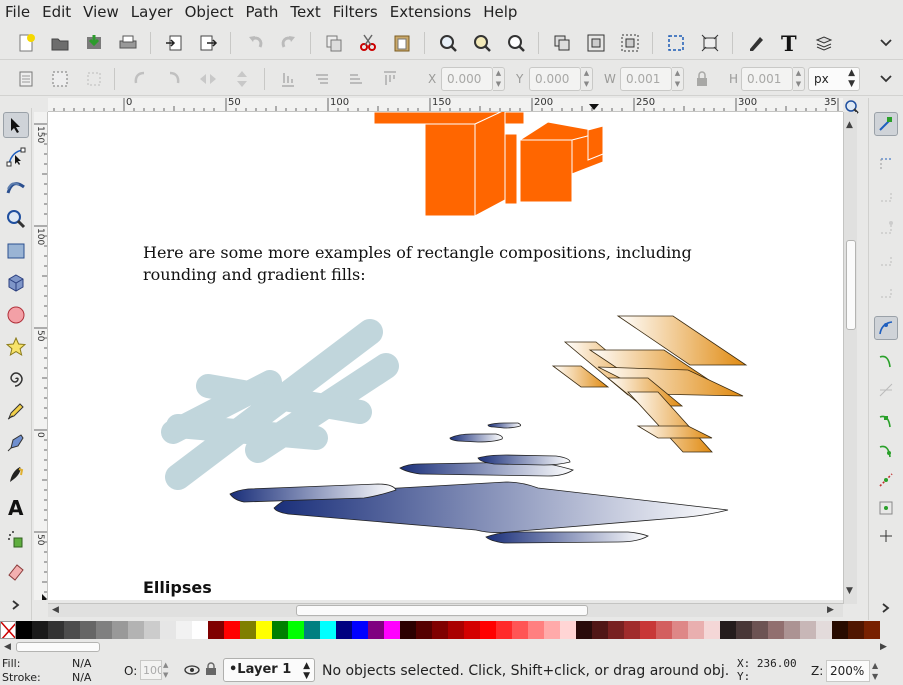 This screenshot has height=685, width=903. I want to click on star-tool-icon, so click(16, 347).